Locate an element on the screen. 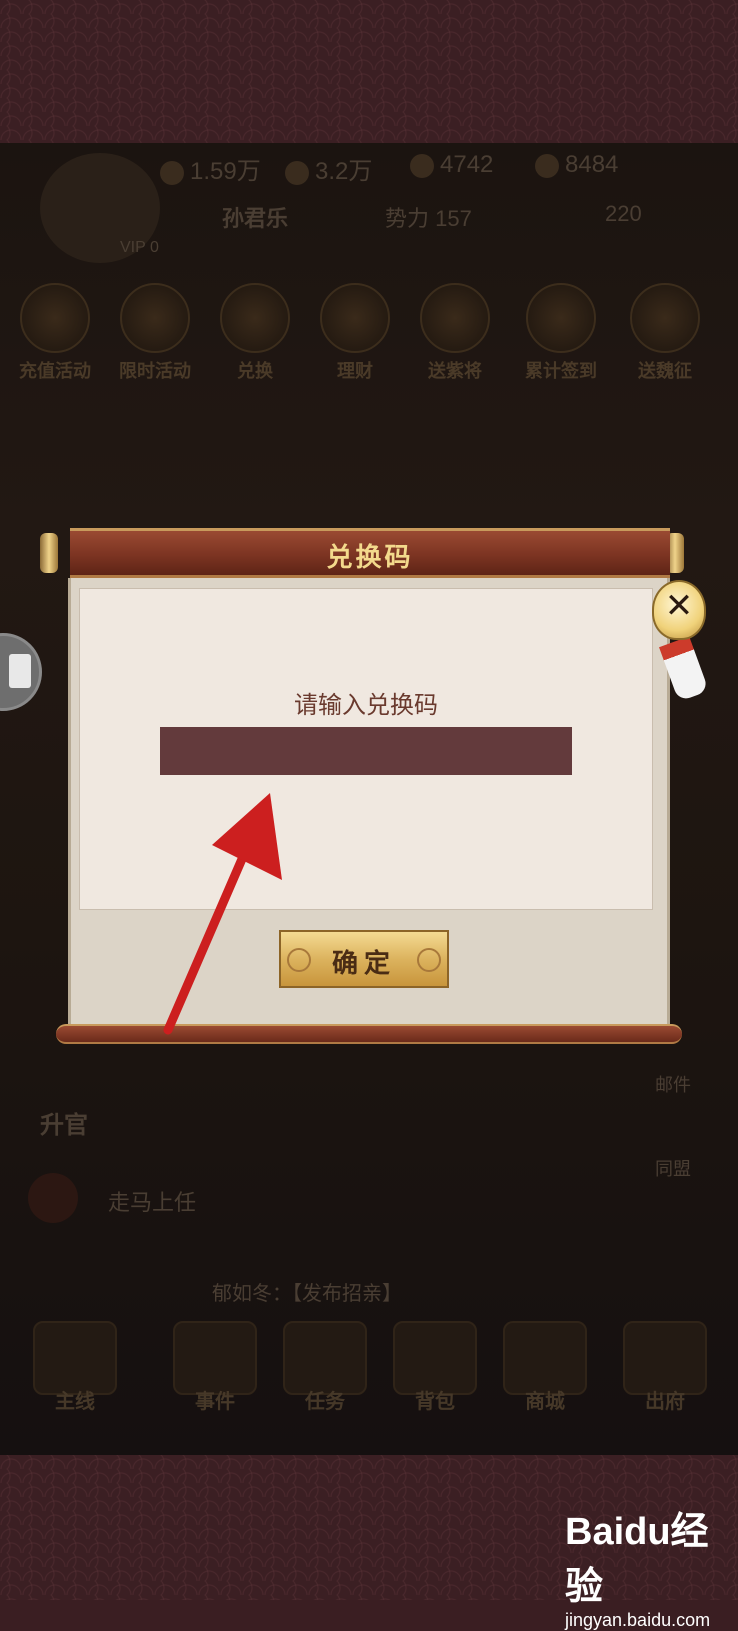 Image resolution: width=738 pixels, height=1631 pixels. watermark-brand: Baidu经验 is located at coordinates (637, 1559).